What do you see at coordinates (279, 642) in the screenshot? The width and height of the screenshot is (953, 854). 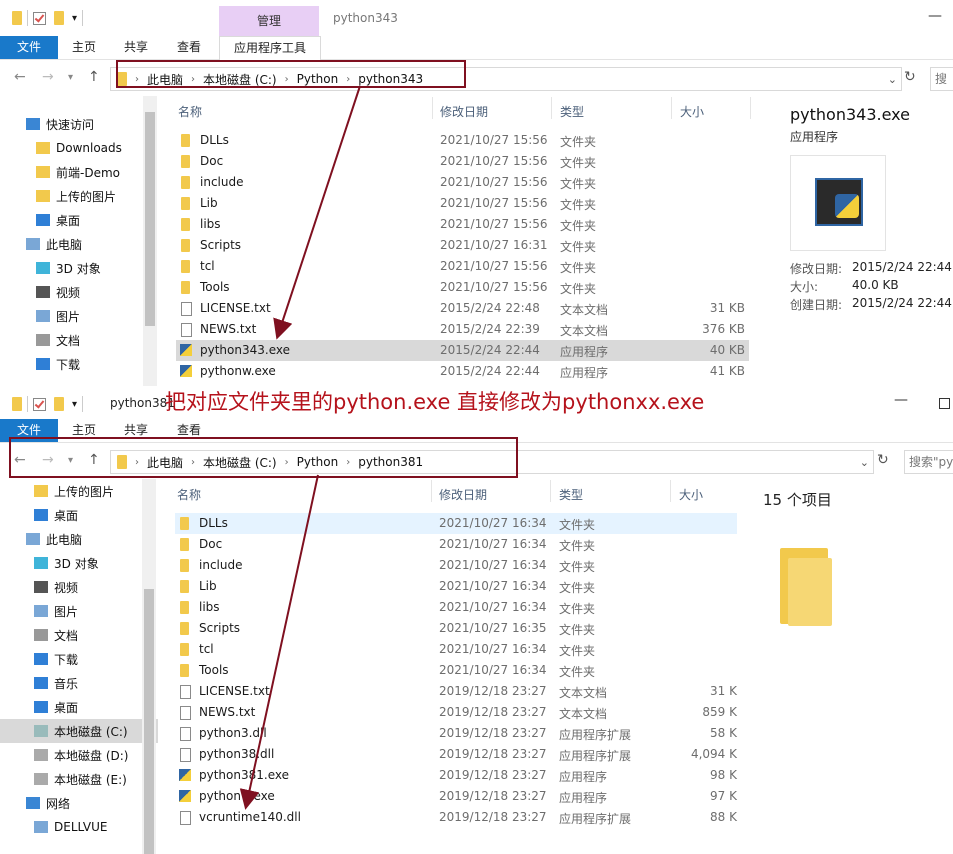 I see `arrow-to-python381-exe` at bounding box center [279, 642].